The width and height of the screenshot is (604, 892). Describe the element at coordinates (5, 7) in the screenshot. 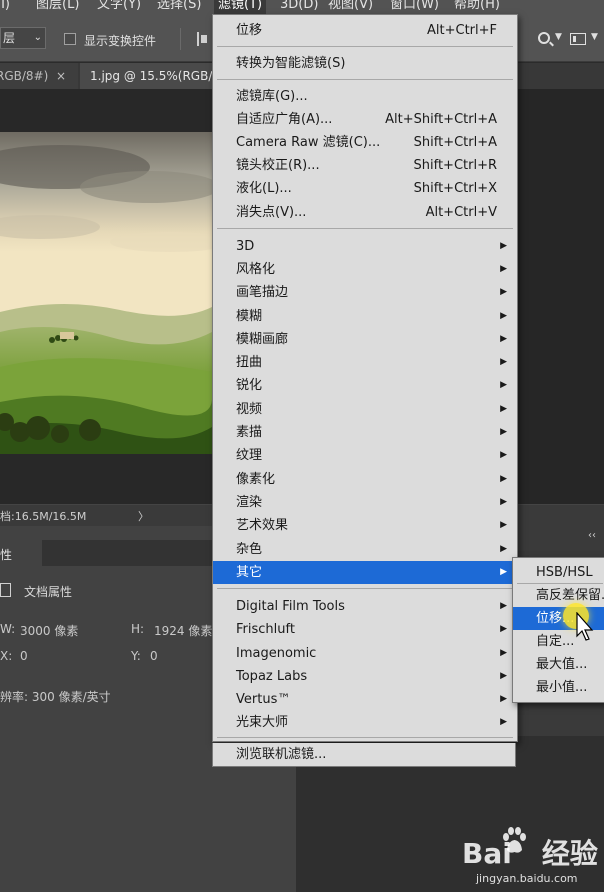

I see `menu-image: (I)` at that location.